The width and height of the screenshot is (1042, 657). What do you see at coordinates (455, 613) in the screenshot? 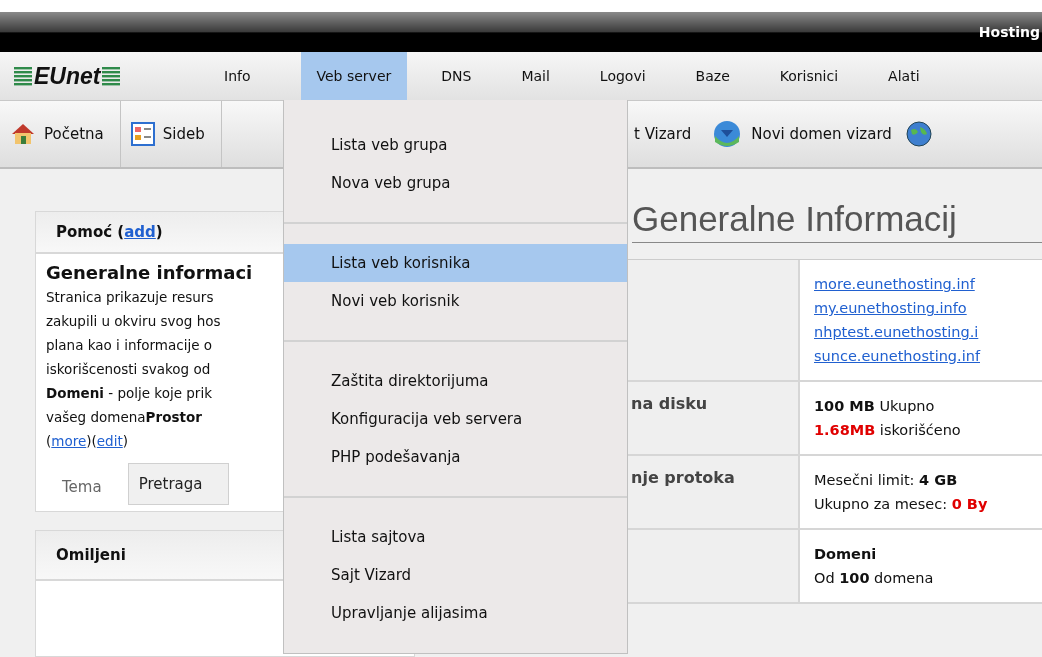
I see `dropdown-item: Upravljanje alijasima` at bounding box center [455, 613].